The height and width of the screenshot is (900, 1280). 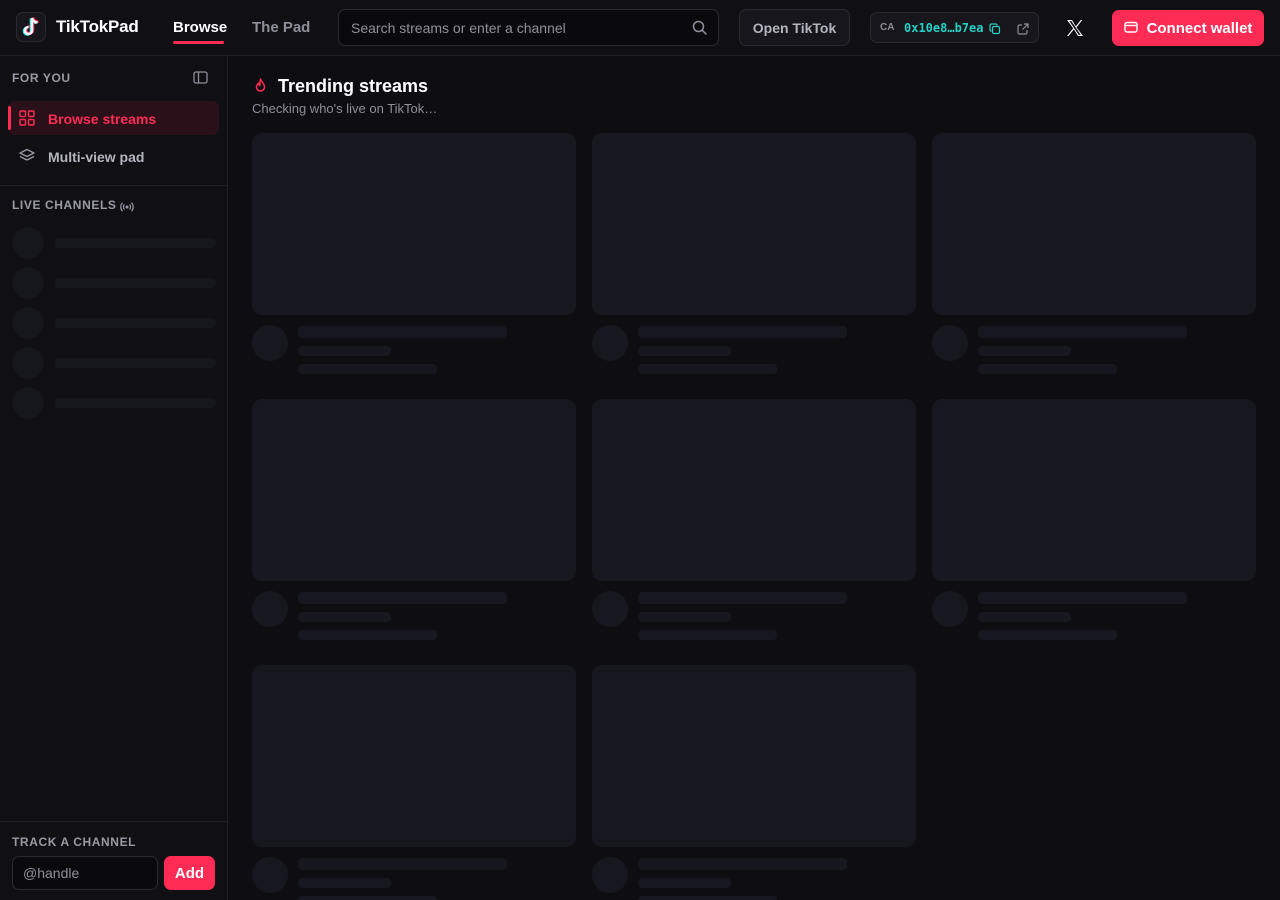 I want to click on connect-wallet-label: Connect wallet, so click(x=1199, y=28).